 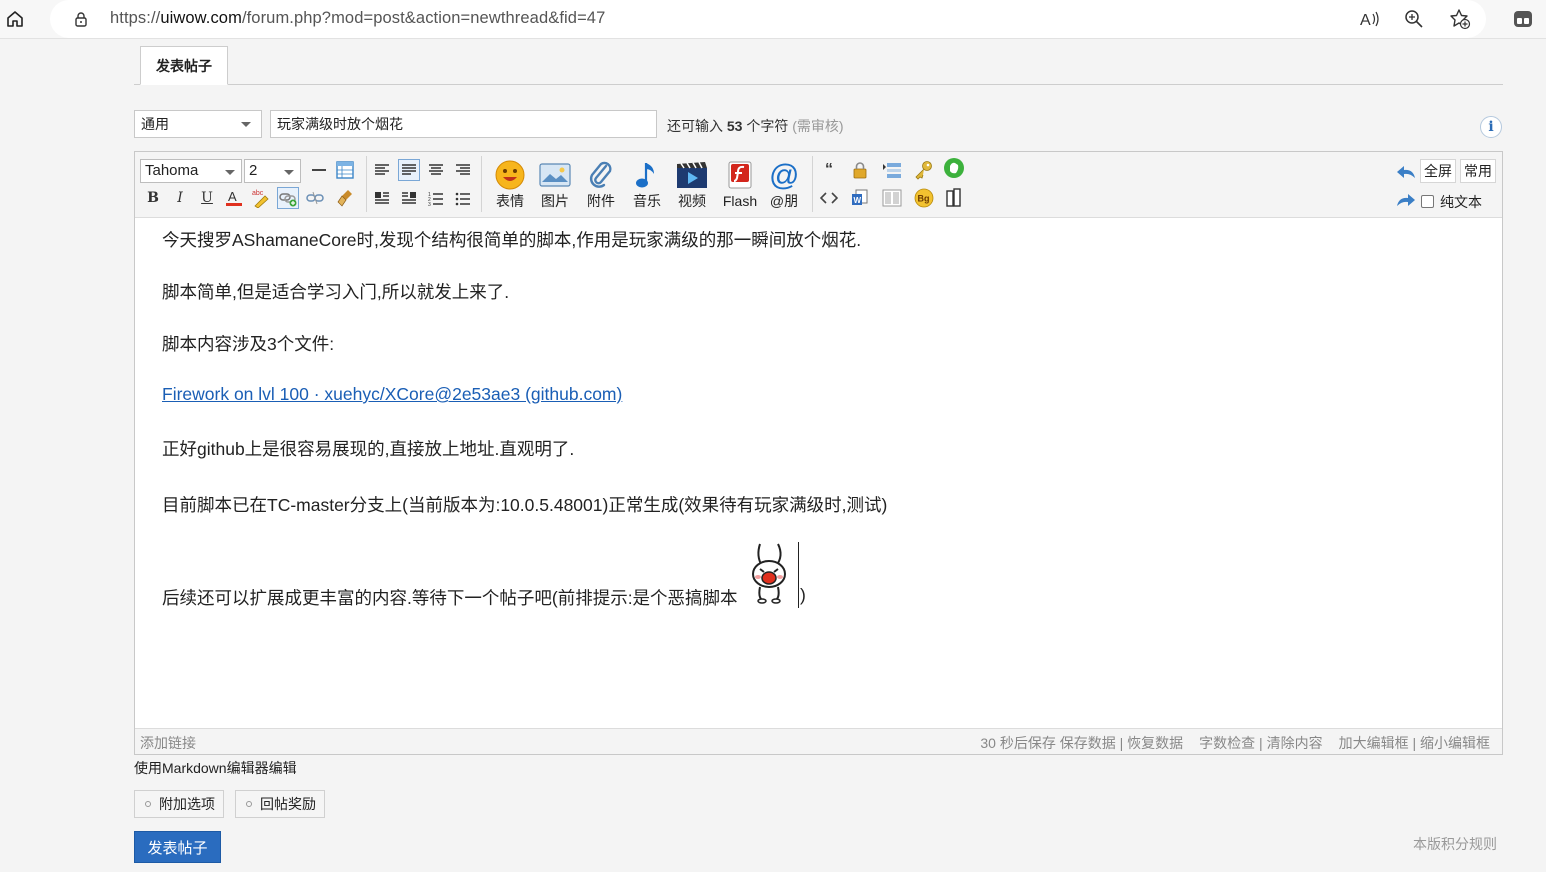 I want to click on svg-text: 3, so click(x=429, y=204).